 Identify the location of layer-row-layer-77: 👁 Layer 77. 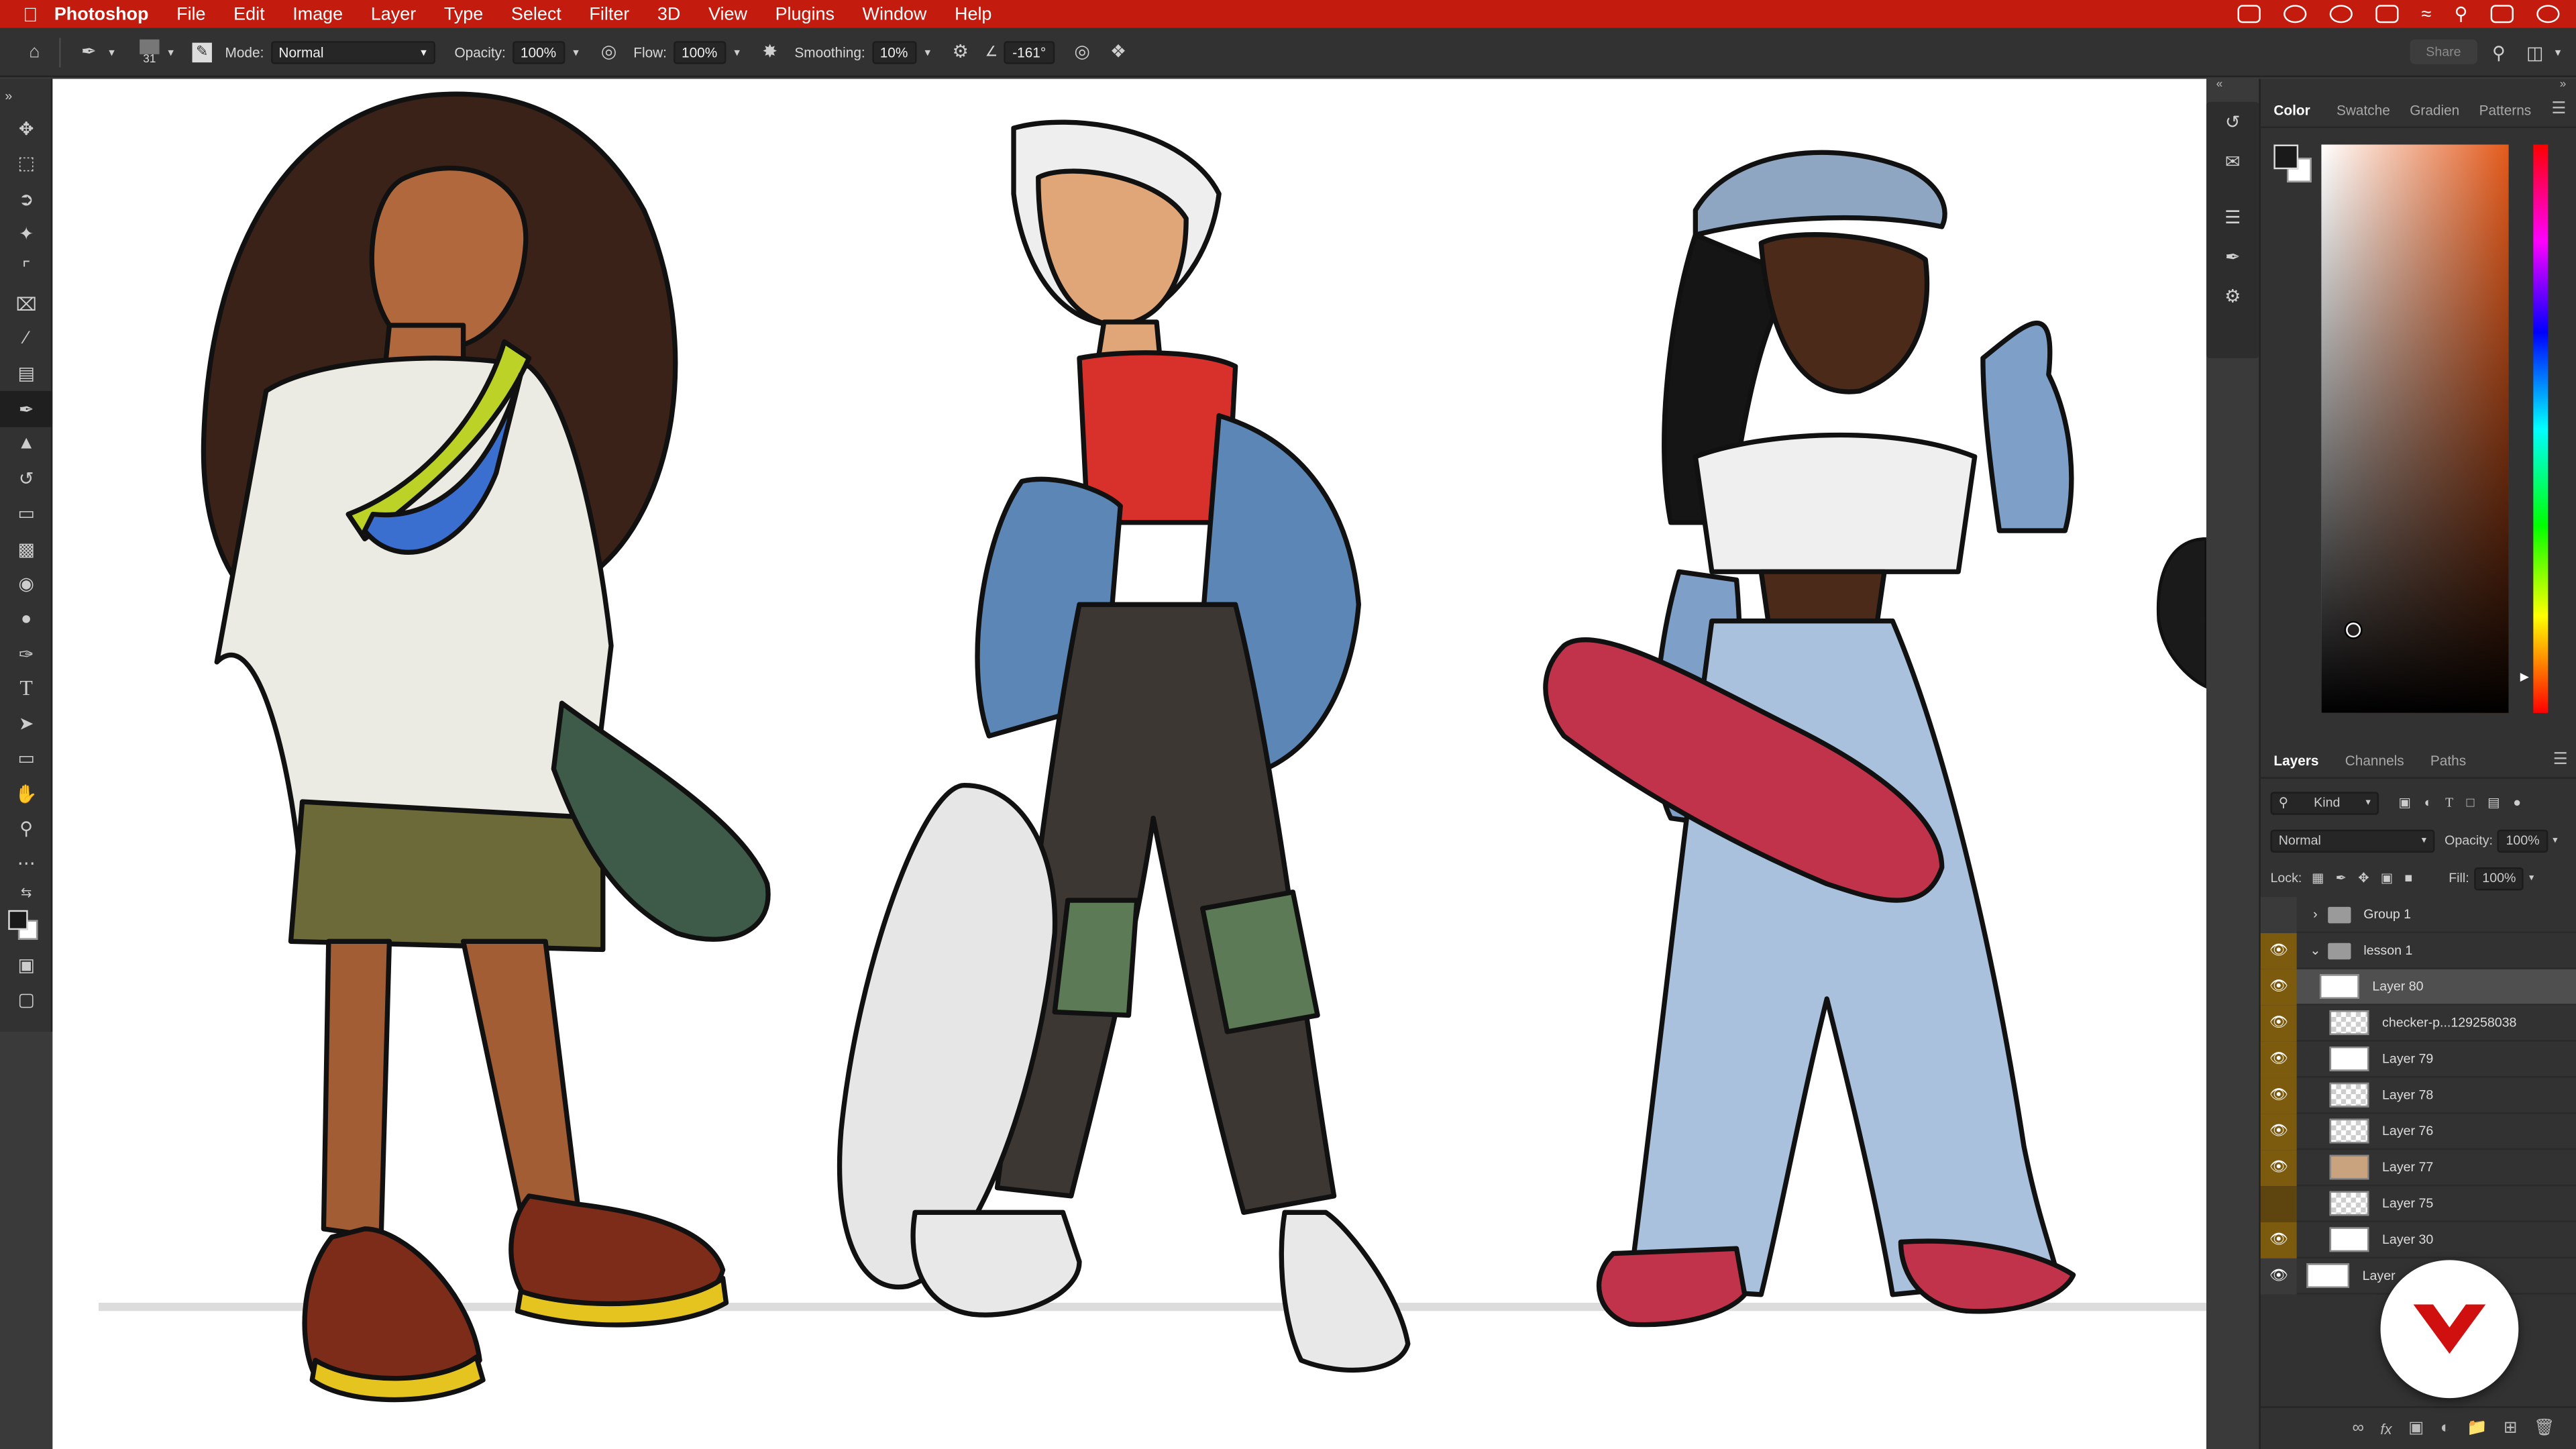
(2418, 1168).